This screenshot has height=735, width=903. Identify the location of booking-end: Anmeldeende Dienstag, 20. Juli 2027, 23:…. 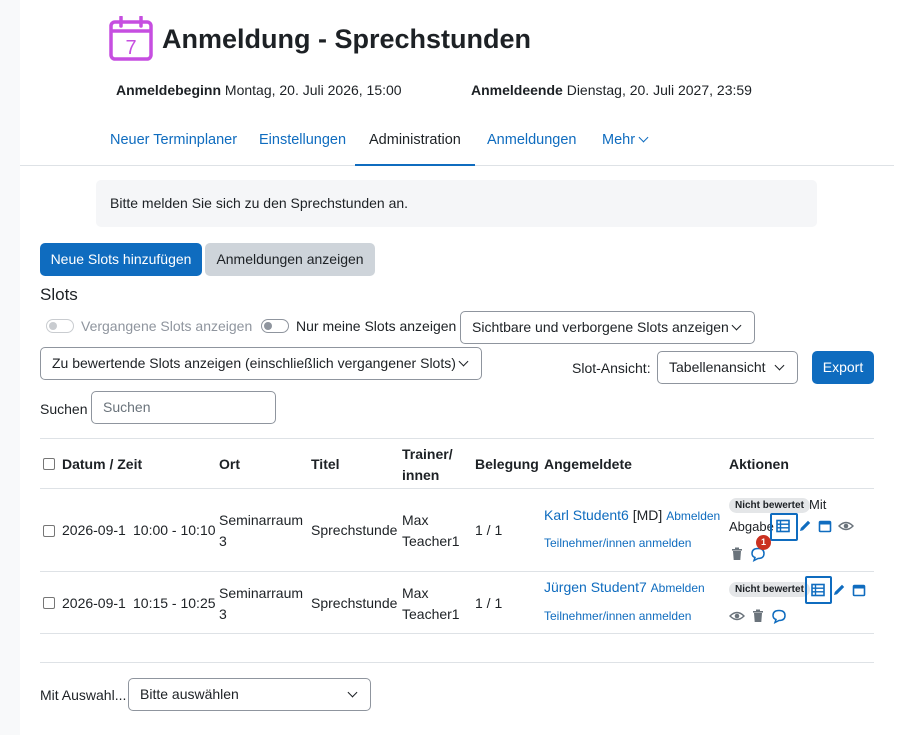
(611, 90).